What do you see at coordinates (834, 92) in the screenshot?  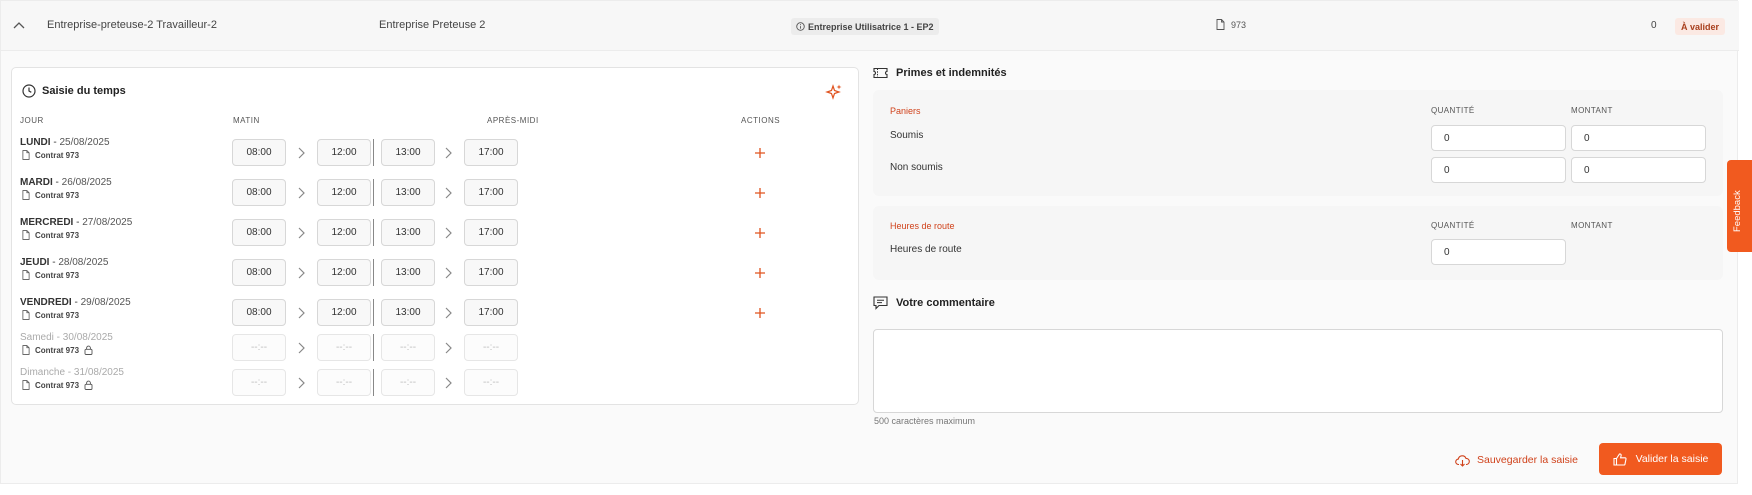 I see `sparkle-icon` at bounding box center [834, 92].